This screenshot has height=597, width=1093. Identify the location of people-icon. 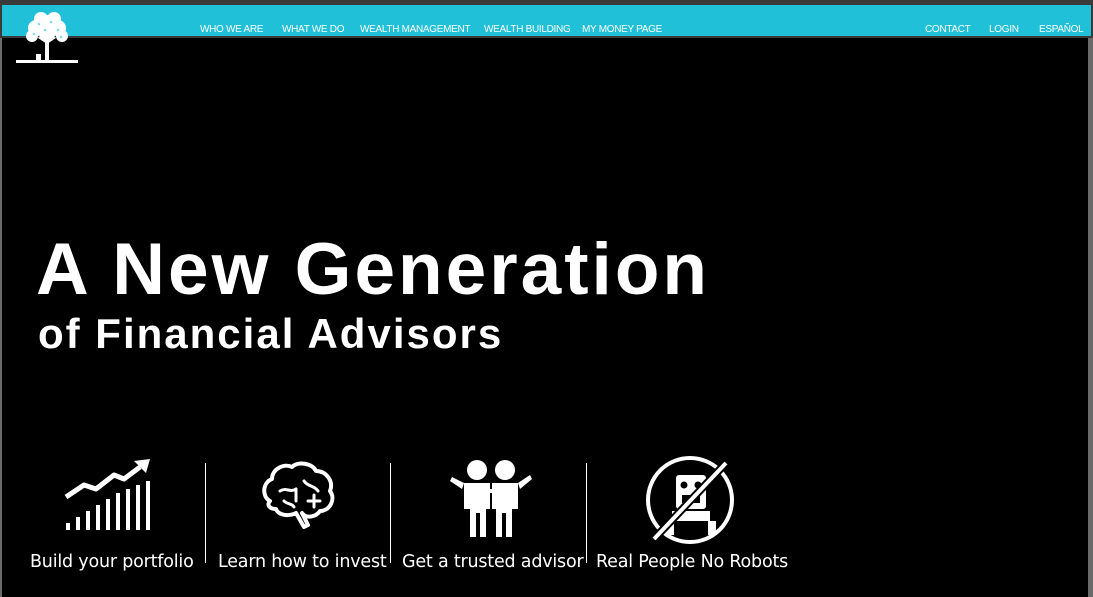
(491, 500).